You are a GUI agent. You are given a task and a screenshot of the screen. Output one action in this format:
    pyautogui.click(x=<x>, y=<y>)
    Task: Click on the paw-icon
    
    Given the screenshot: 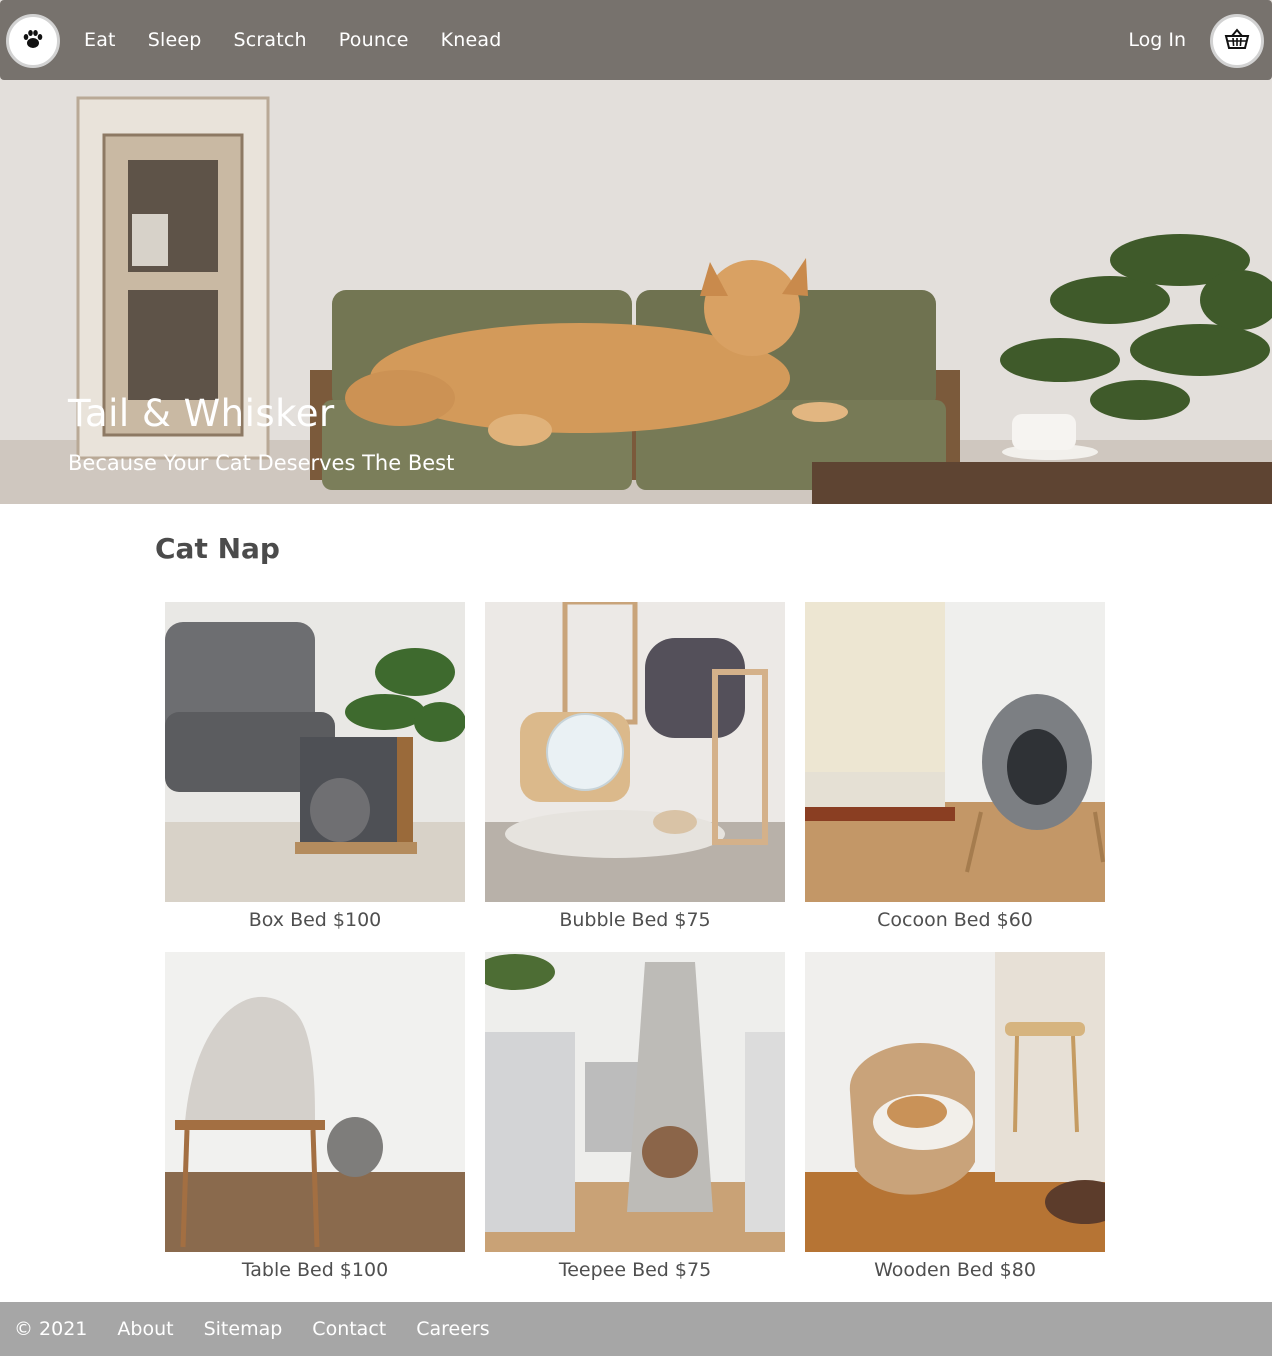 What is the action you would take?
    pyautogui.click(x=33, y=41)
    